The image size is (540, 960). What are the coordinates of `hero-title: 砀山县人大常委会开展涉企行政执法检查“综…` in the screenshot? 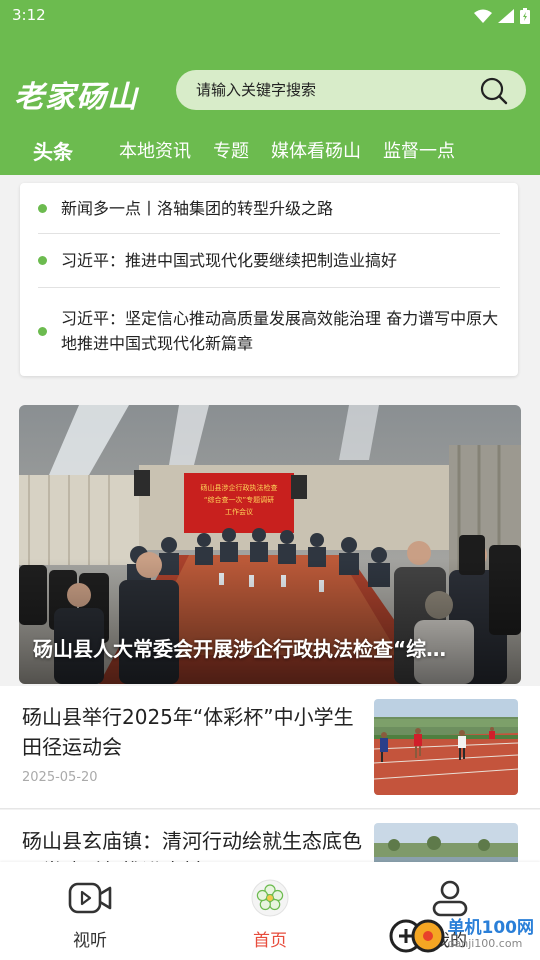 It's located at (240, 649).